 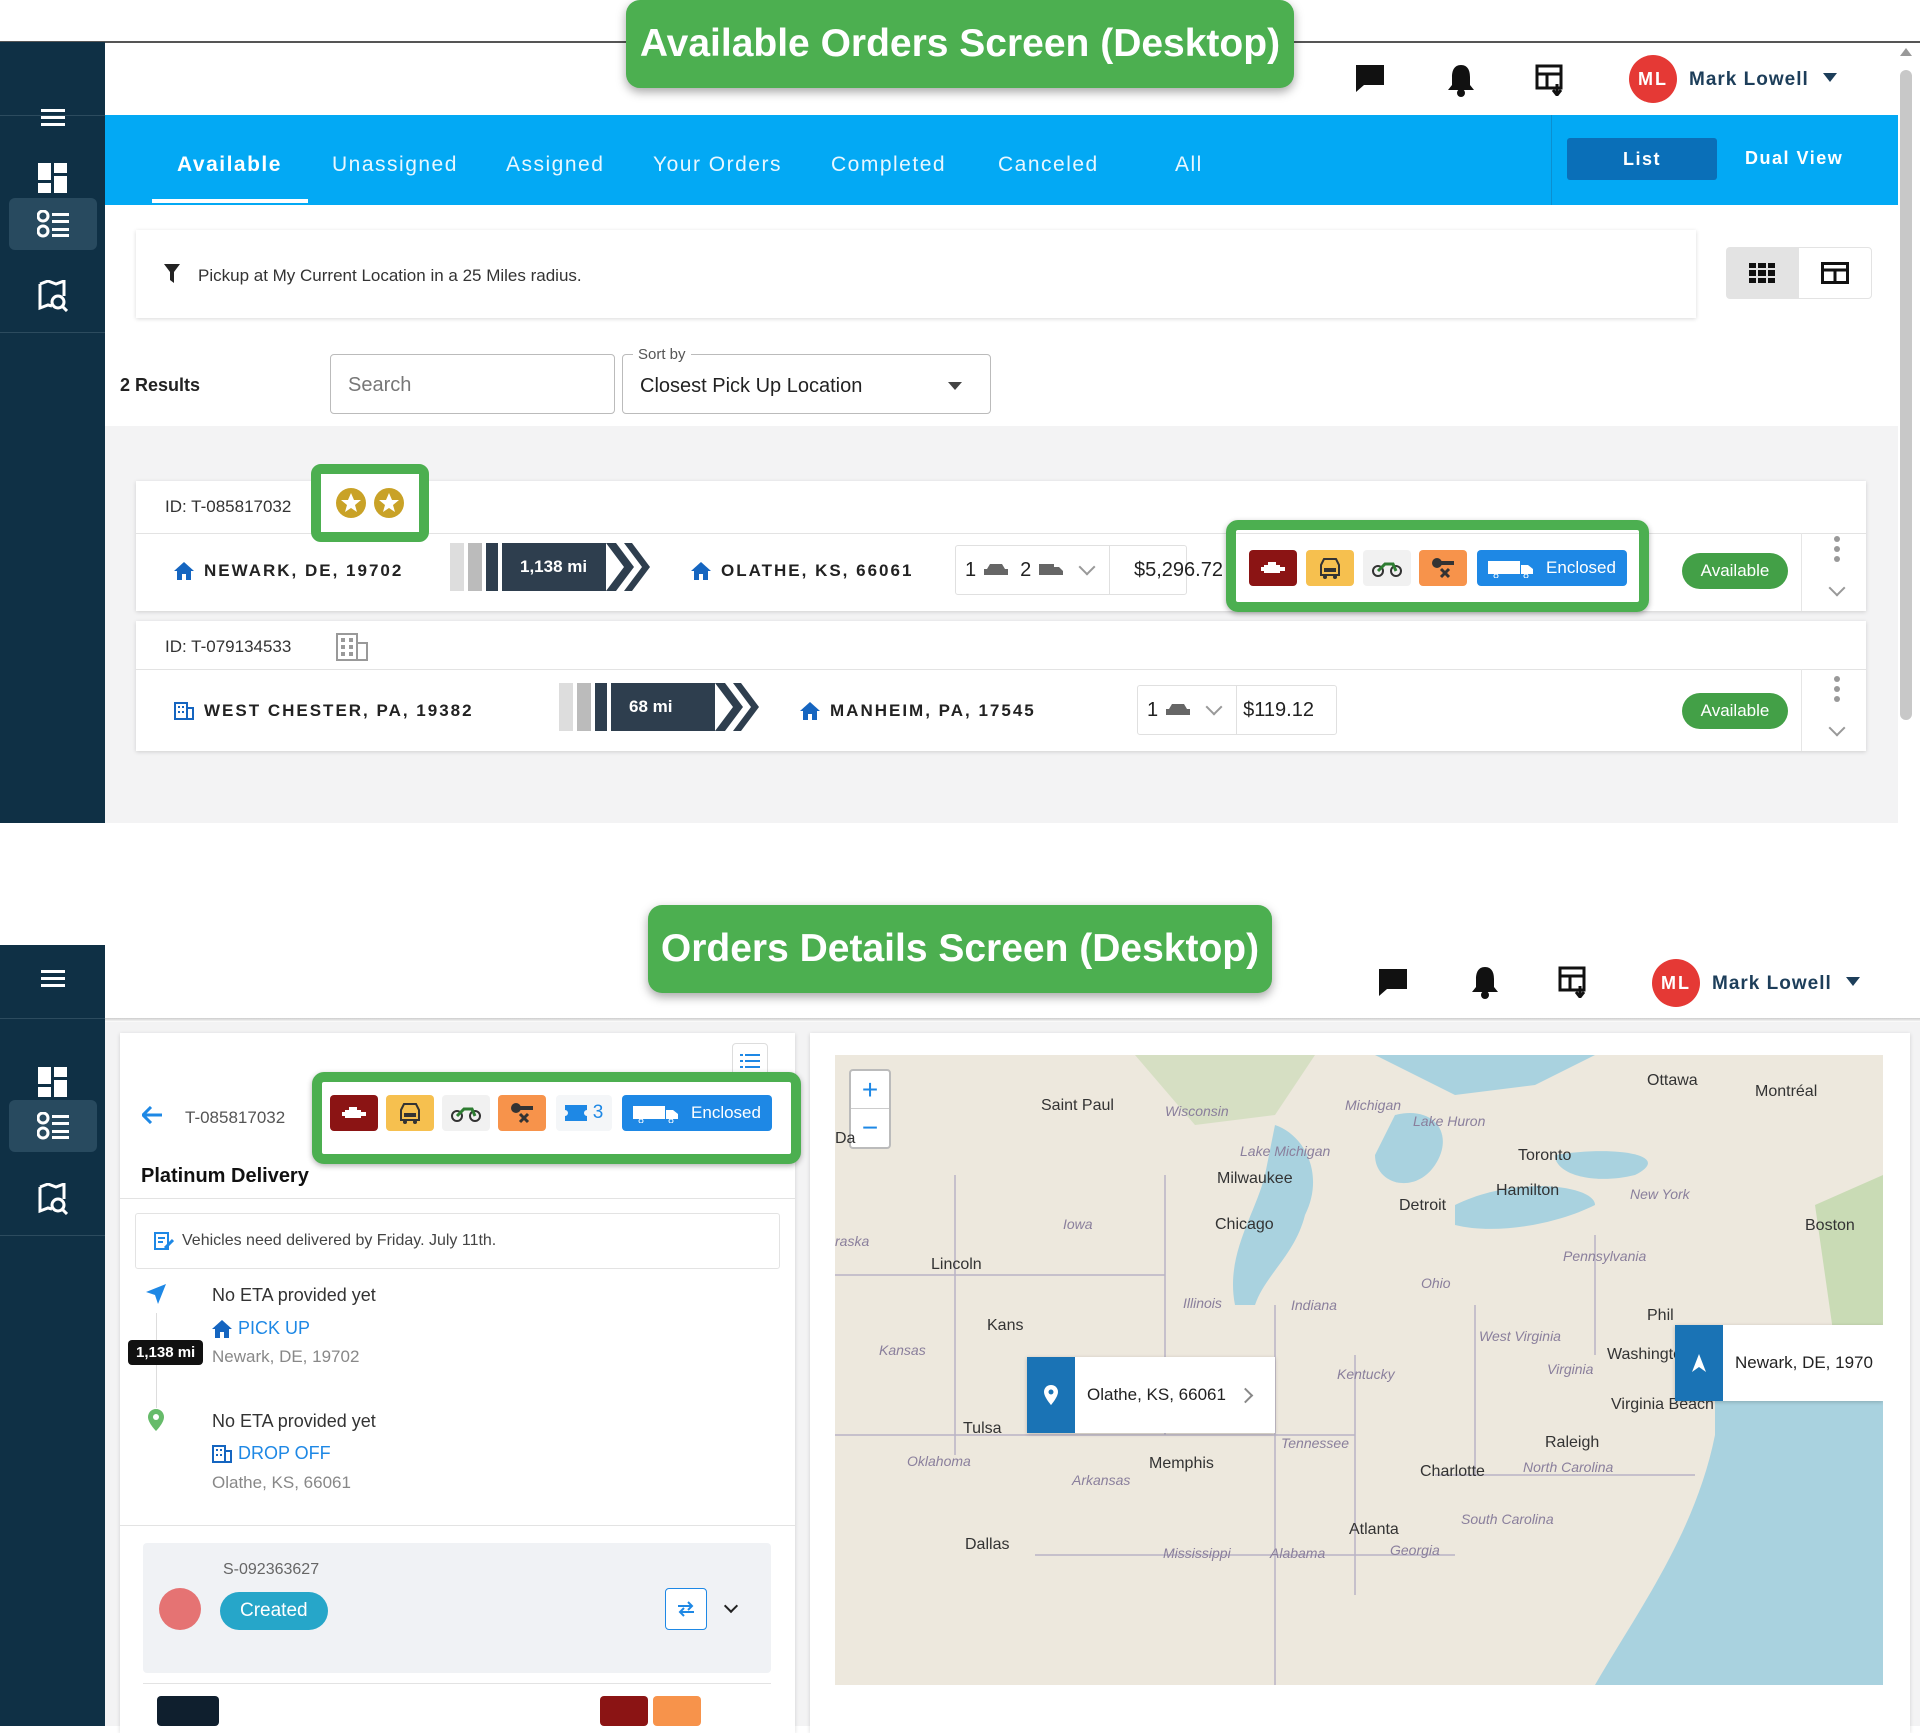 I want to click on shipment-status-dot, so click(x=180, y=1609).